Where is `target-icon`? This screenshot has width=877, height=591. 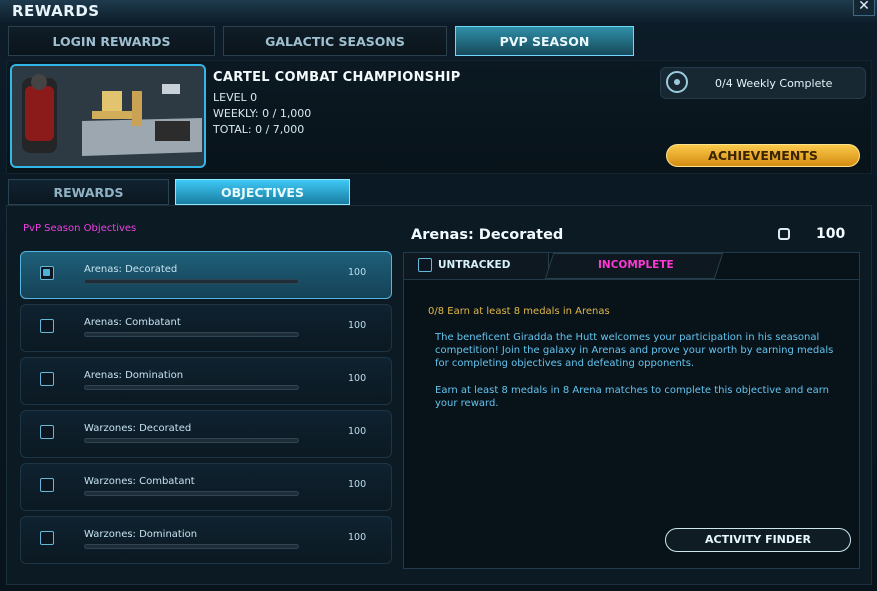
target-icon is located at coordinates (677, 82).